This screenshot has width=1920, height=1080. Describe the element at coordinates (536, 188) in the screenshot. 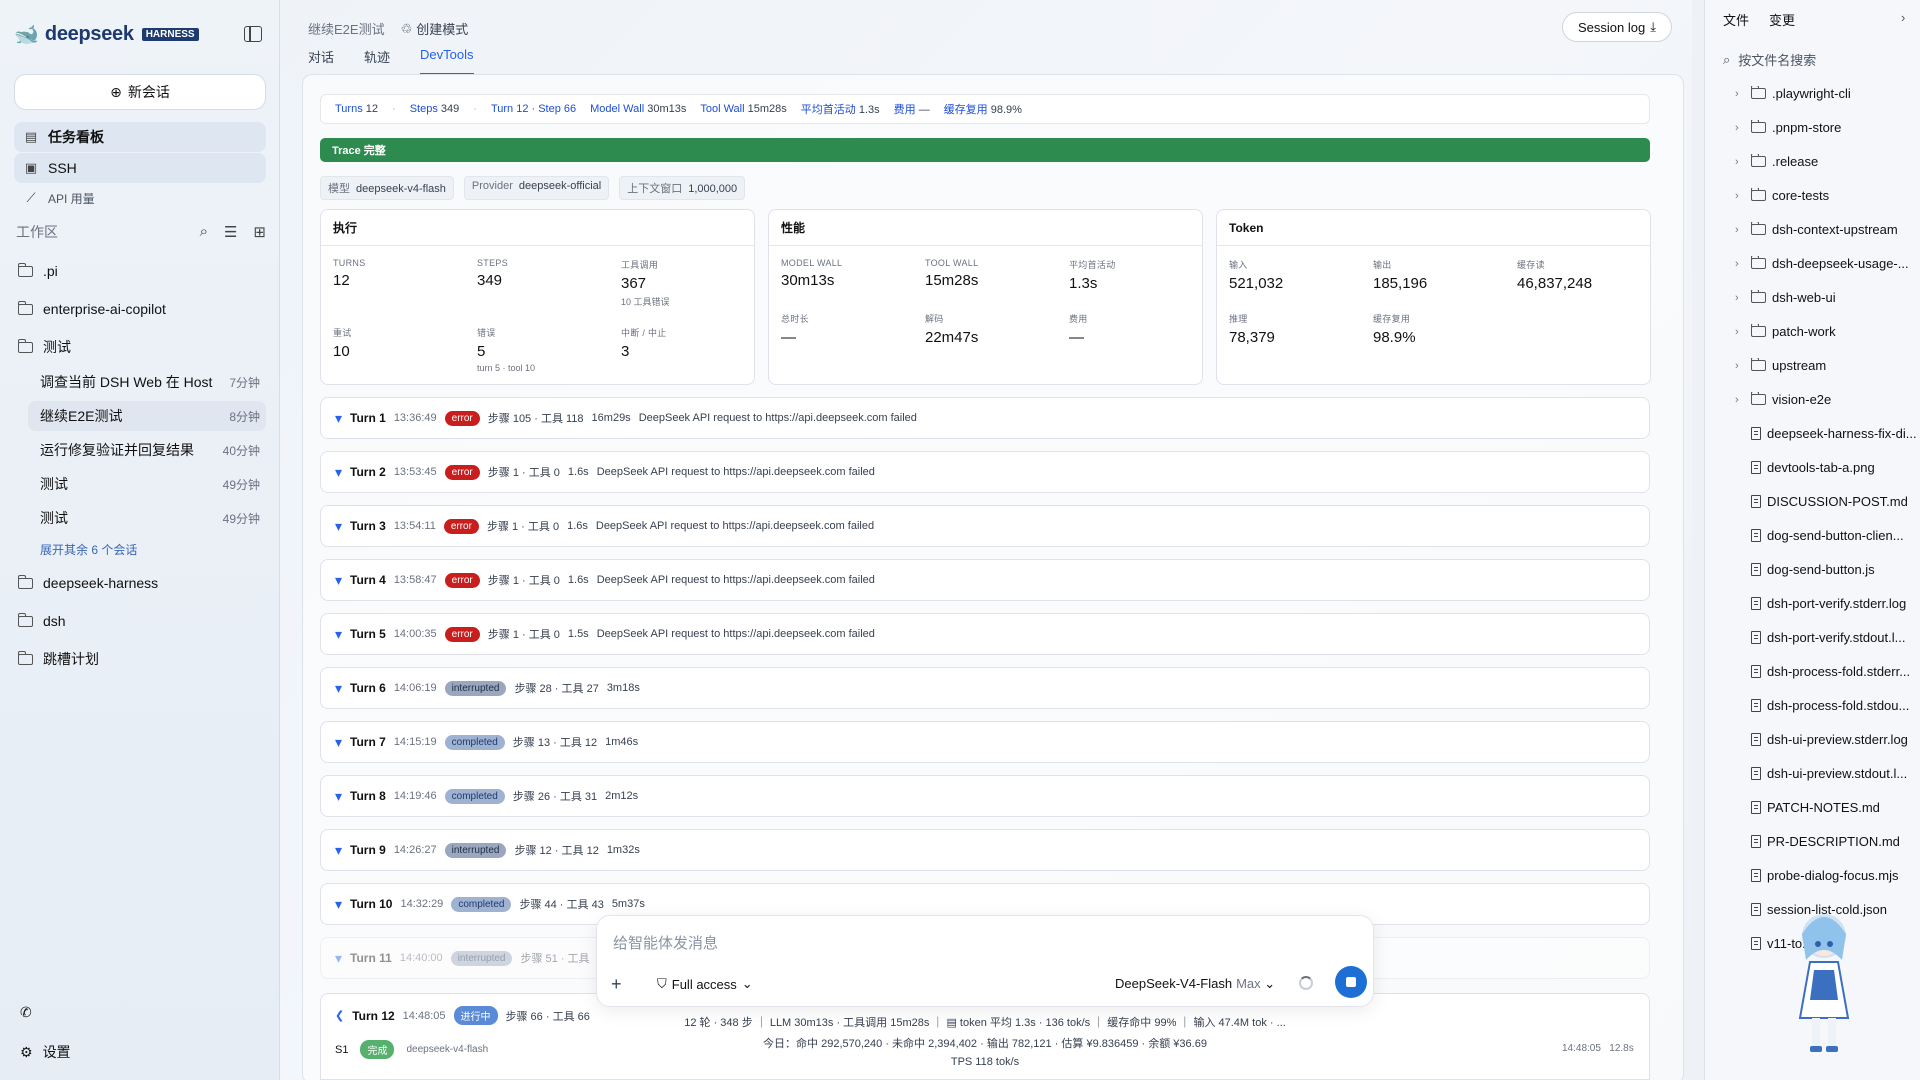

I see `chip-provider: Provider deepseek-official` at that location.